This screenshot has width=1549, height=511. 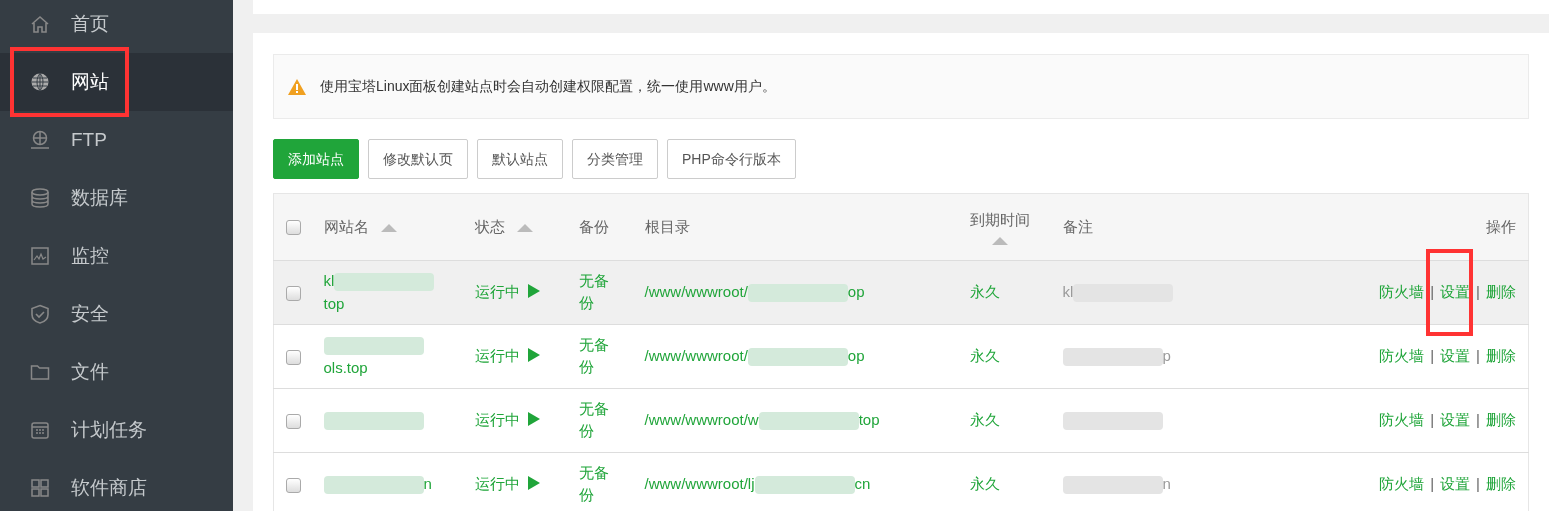 What do you see at coordinates (116, 26) in the screenshot?
I see `sidebar-item: 首页` at bounding box center [116, 26].